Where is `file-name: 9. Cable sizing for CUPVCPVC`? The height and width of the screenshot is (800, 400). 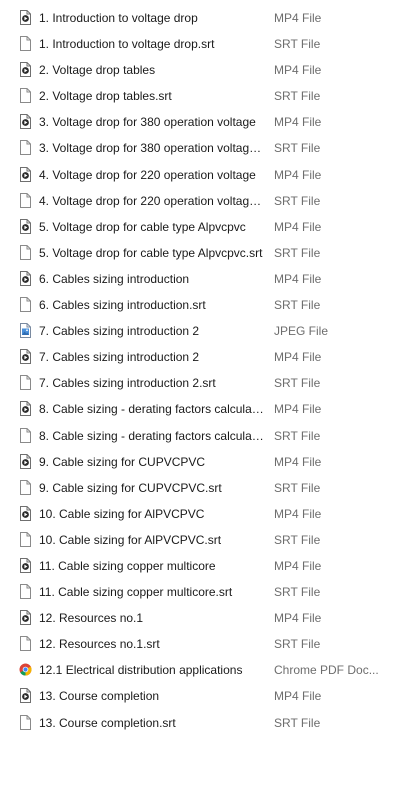
file-name: 9. Cable sizing for CUPVCPVC is located at coordinates (151, 462).